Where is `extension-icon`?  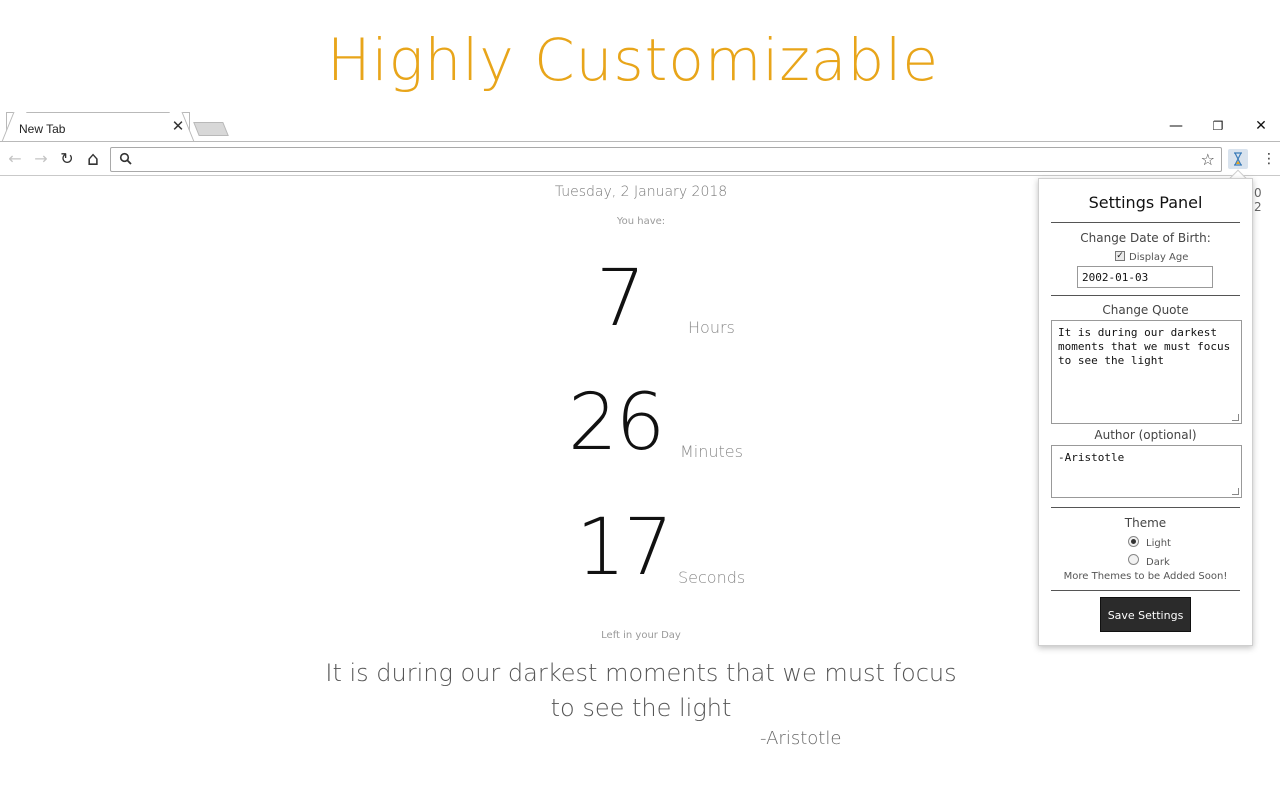
extension-icon is located at coordinates (1238, 159).